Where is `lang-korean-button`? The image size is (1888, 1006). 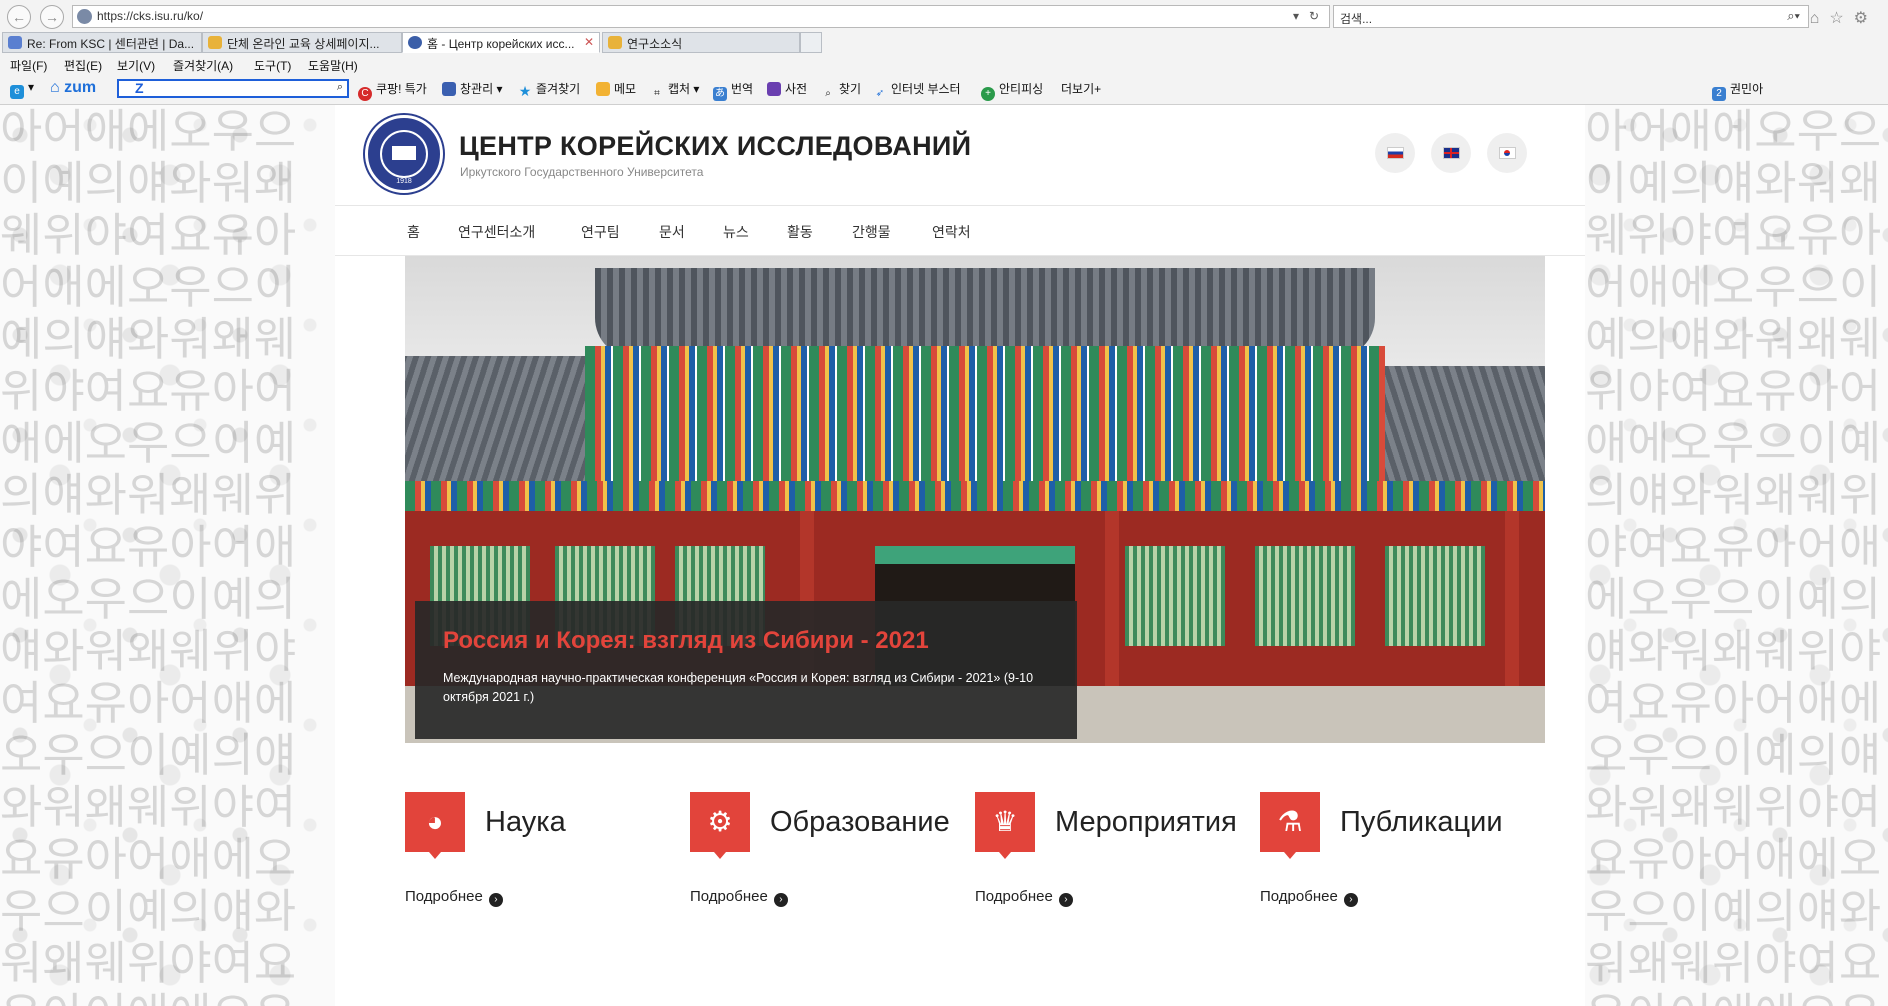 lang-korean-button is located at coordinates (1507, 153).